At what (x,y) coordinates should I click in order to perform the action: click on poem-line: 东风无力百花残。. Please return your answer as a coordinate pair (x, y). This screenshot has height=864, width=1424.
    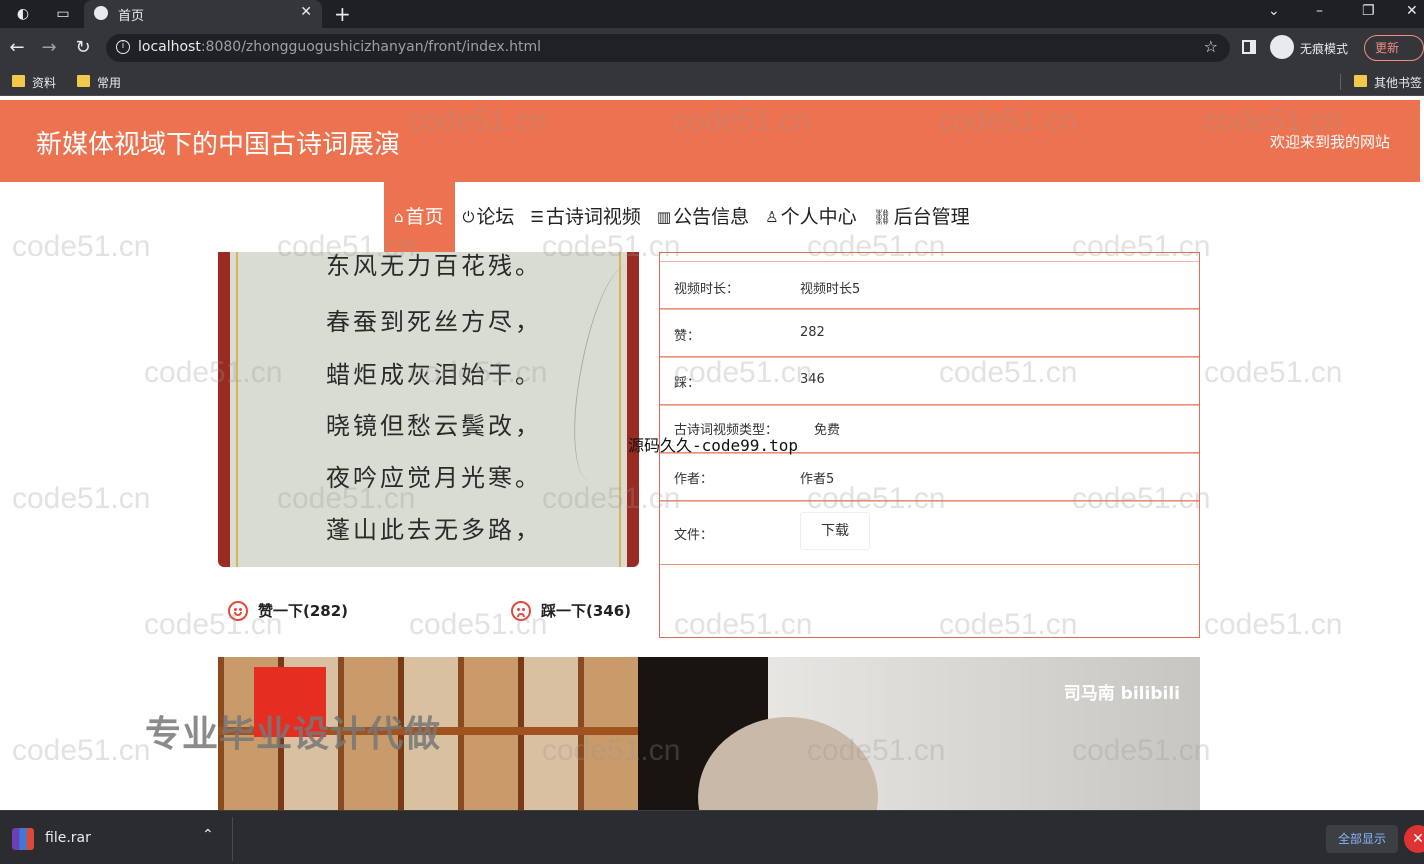
    Looking at the image, I should click on (434, 266).